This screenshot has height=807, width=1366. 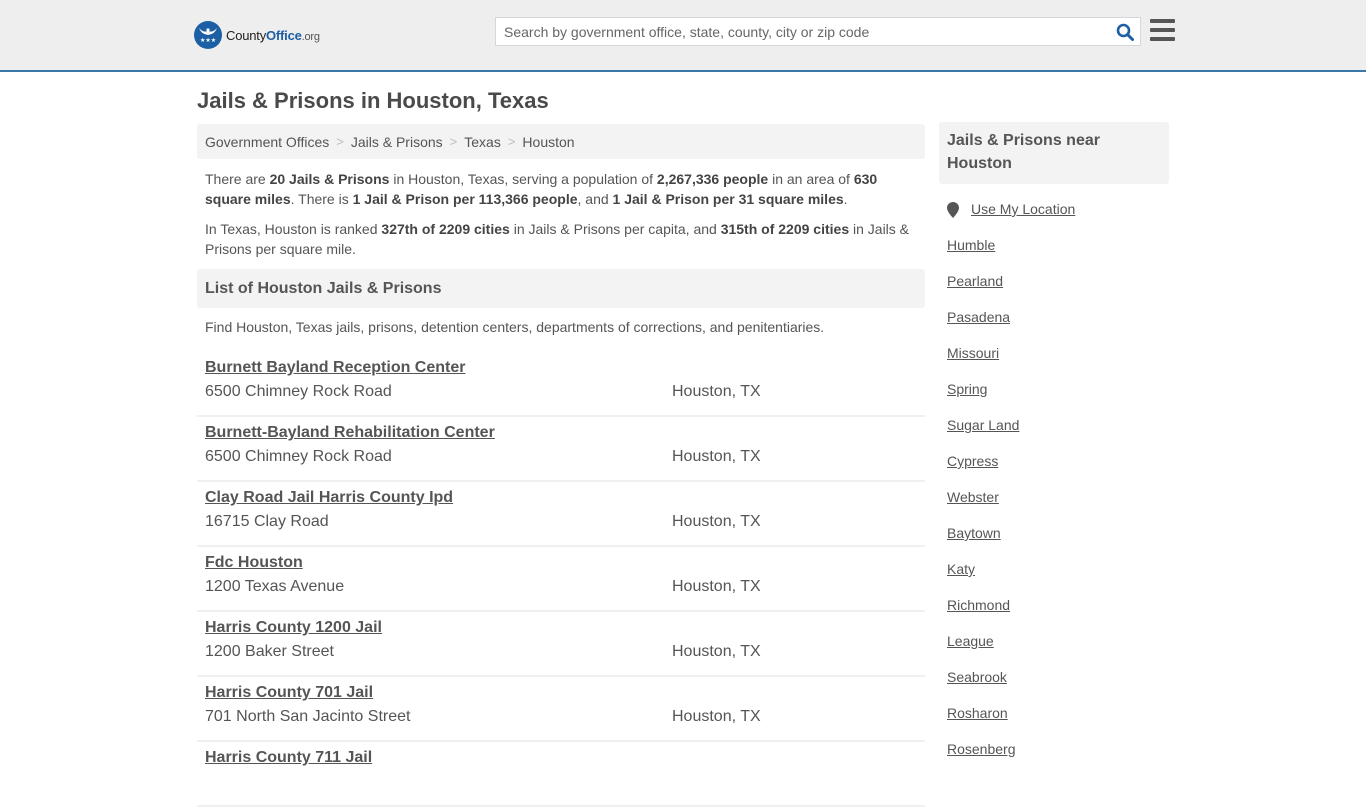 I want to click on facility-address: 16715 Clay Road, so click(x=267, y=521).